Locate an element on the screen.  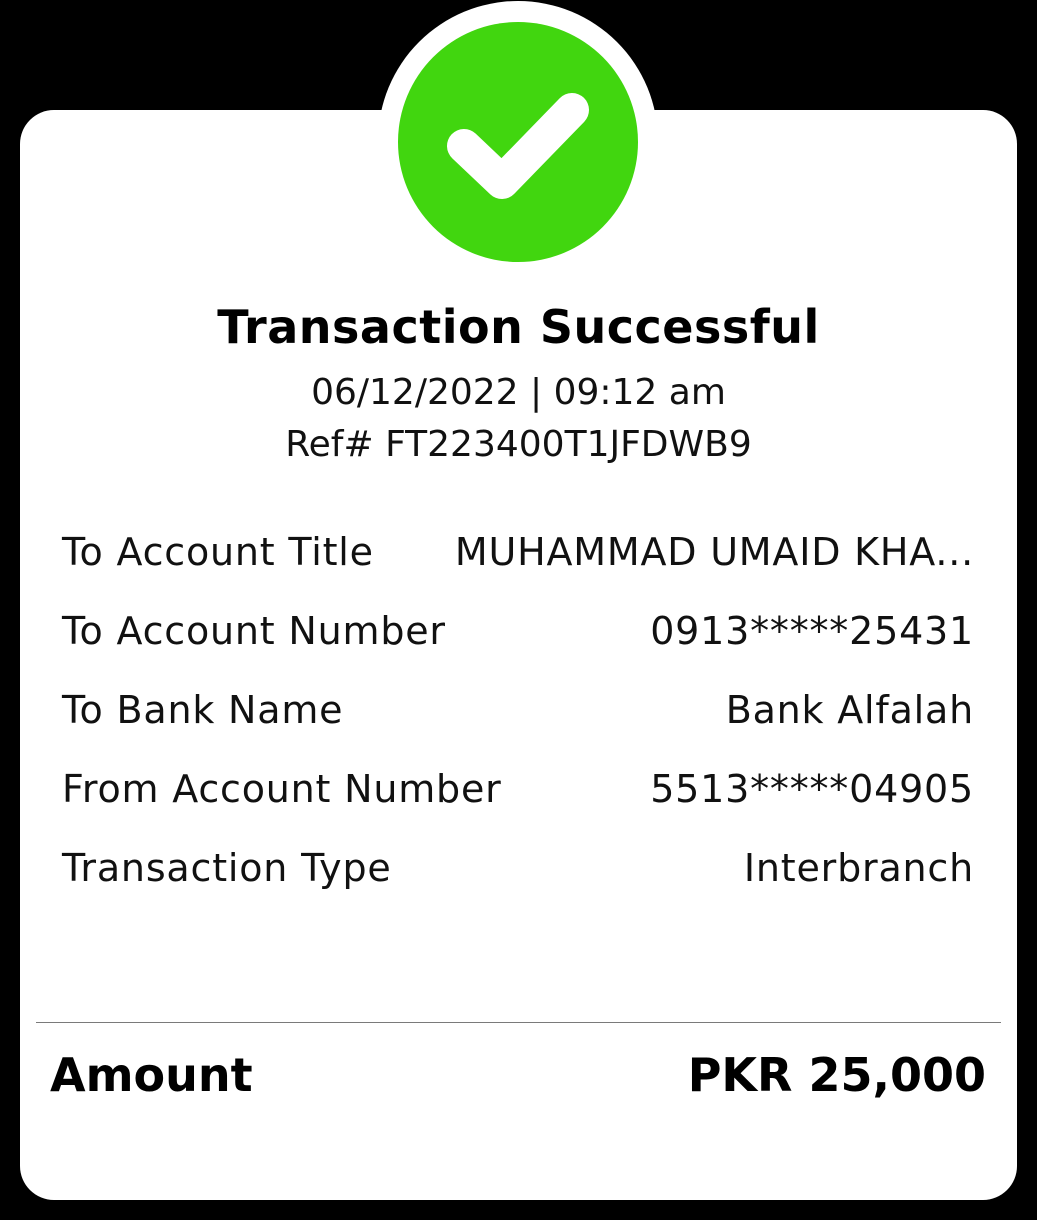
success-badge is located at coordinates (518, 142).